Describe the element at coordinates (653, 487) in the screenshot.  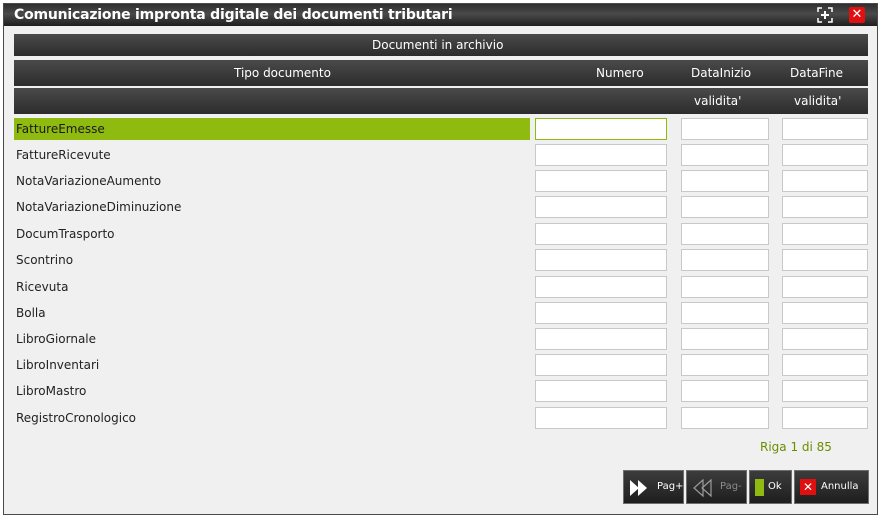
I see `pag-next-button: Pag+` at that location.